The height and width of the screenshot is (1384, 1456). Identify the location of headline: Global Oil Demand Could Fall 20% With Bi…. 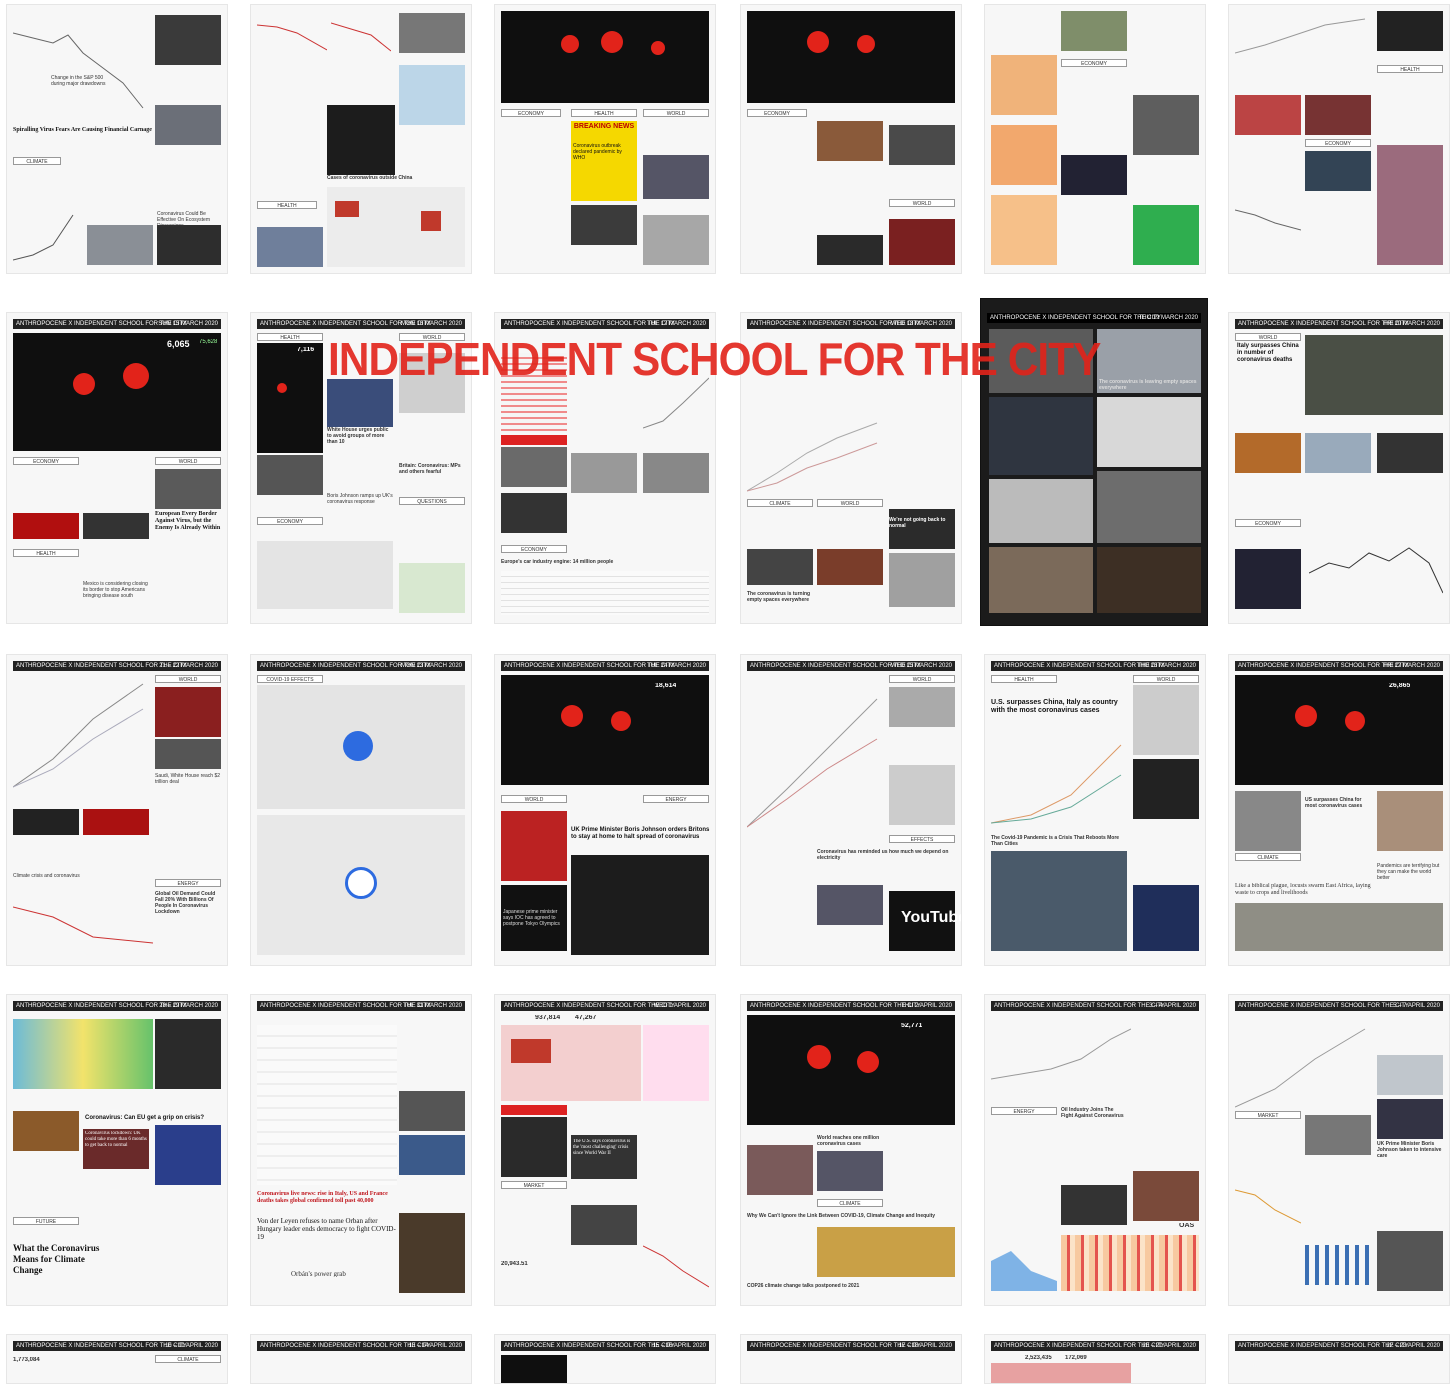
(185, 903).